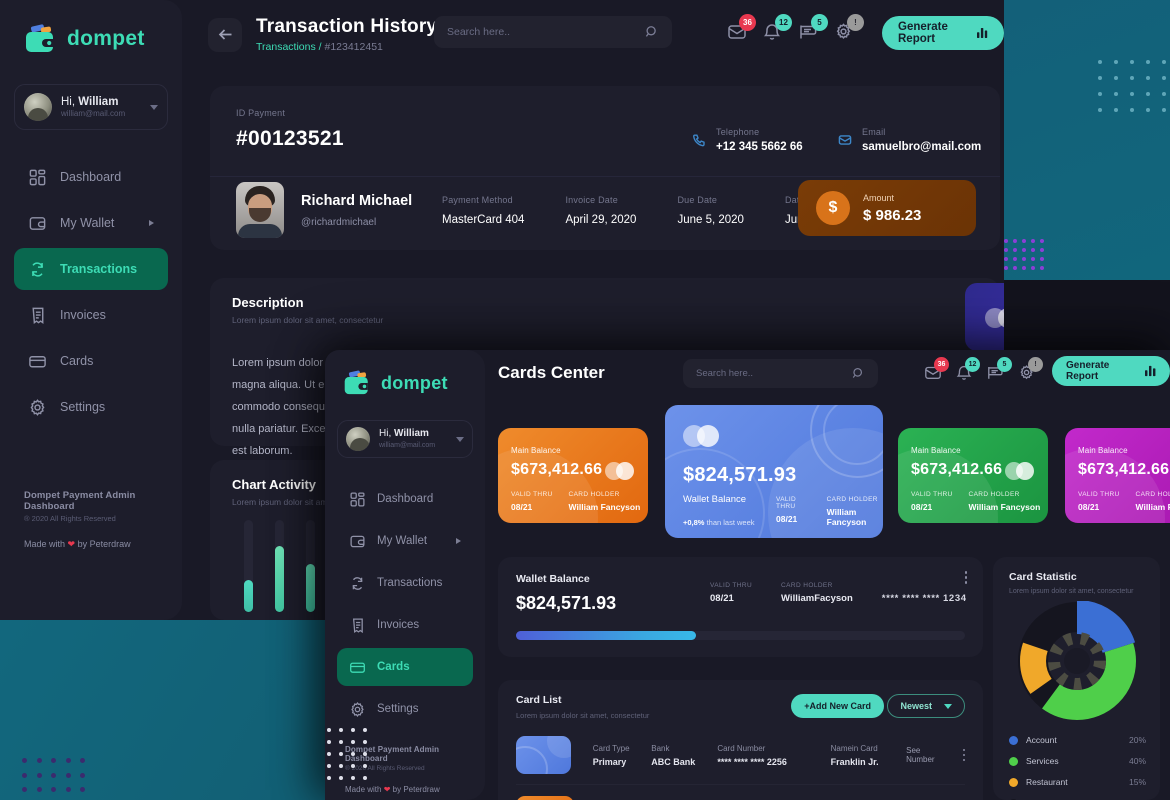  Describe the element at coordinates (225, 34) in the screenshot. I see `back-button` at that location.